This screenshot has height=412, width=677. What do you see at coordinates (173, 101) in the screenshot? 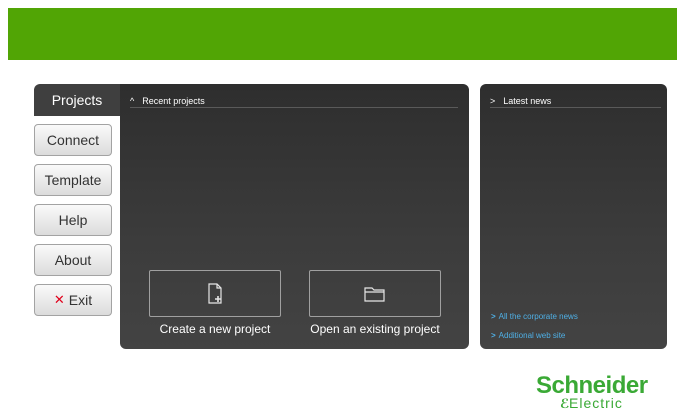
I see `recent-projects-title: Recent projects` at bounding box center [173, 101].